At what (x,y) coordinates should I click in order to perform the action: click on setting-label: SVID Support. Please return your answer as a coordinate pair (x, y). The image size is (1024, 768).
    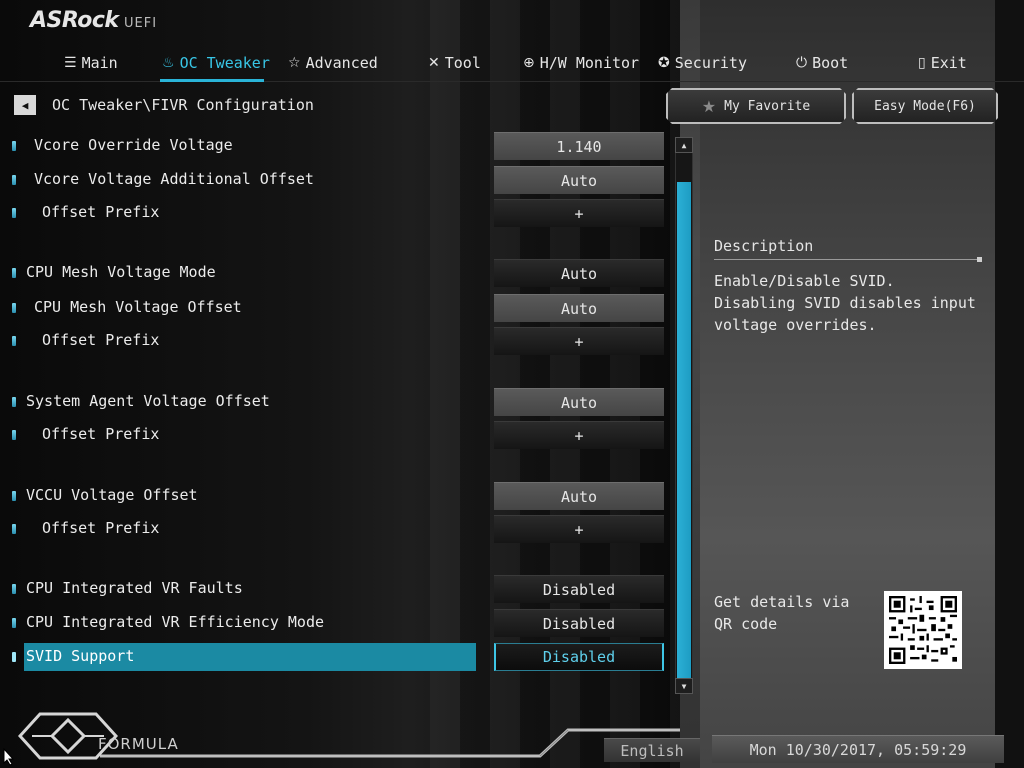
    Looking at the image, I should click on (80, 656).